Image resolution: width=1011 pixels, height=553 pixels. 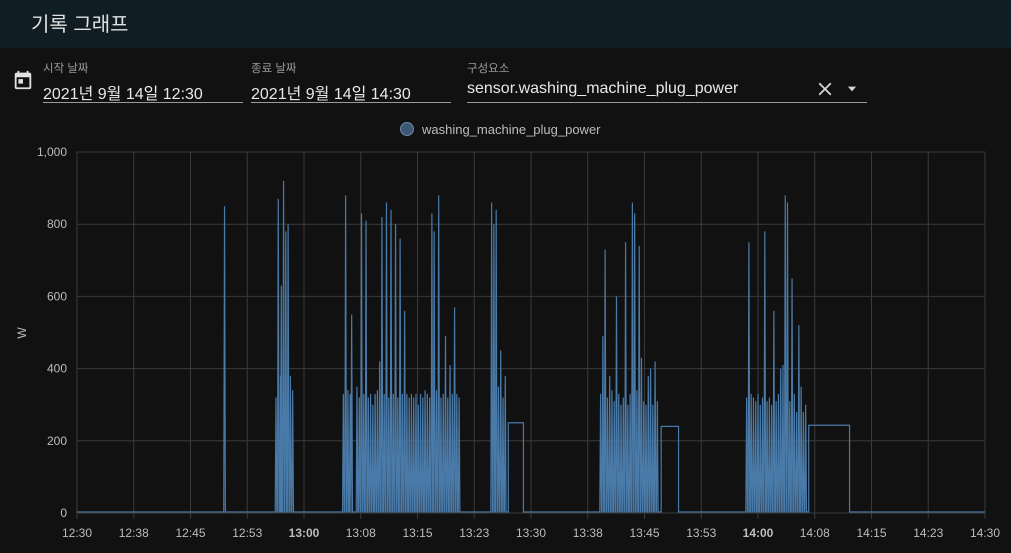 I want to click on x-tick-label: 13:38, so click(x=588, y=533).